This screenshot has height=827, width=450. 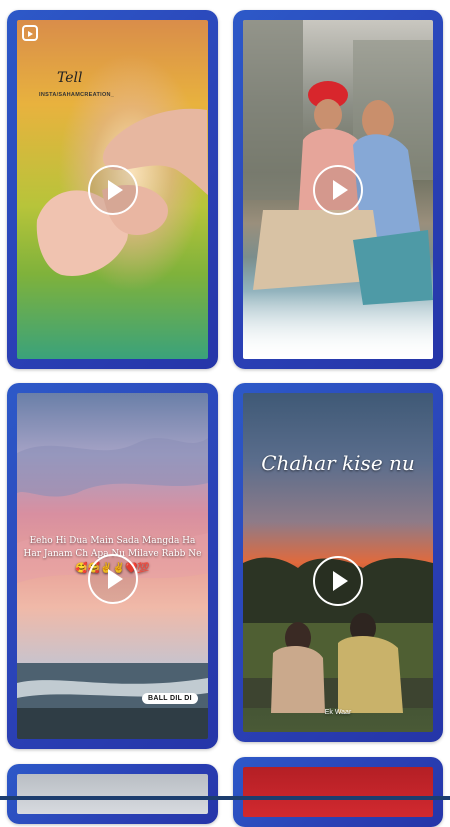 I want to click on watermark-text: INSTA/SAHAMCREATION_, so click(x=77, y=95).